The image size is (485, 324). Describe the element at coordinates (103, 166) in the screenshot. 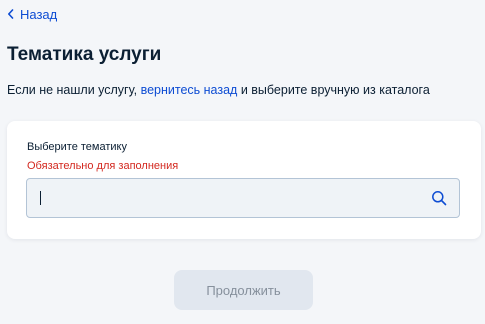

I see `topic-field-error: Обязательно для заполнения` at that location.